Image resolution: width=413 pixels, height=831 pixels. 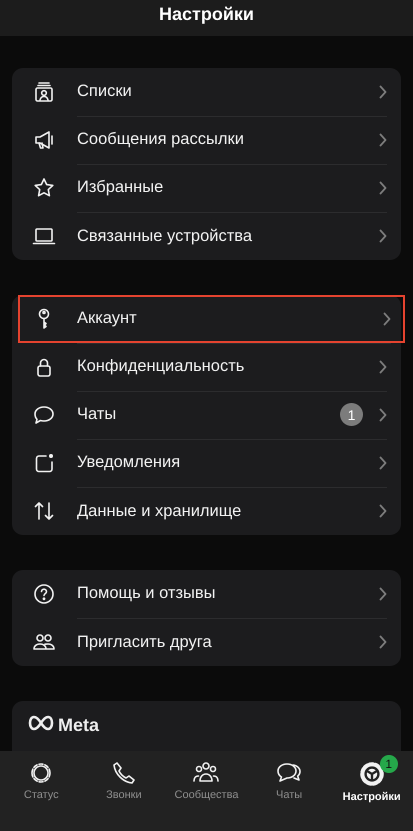 I want to click on tab-bar-item: Звонки, so click(x=124, y=780).